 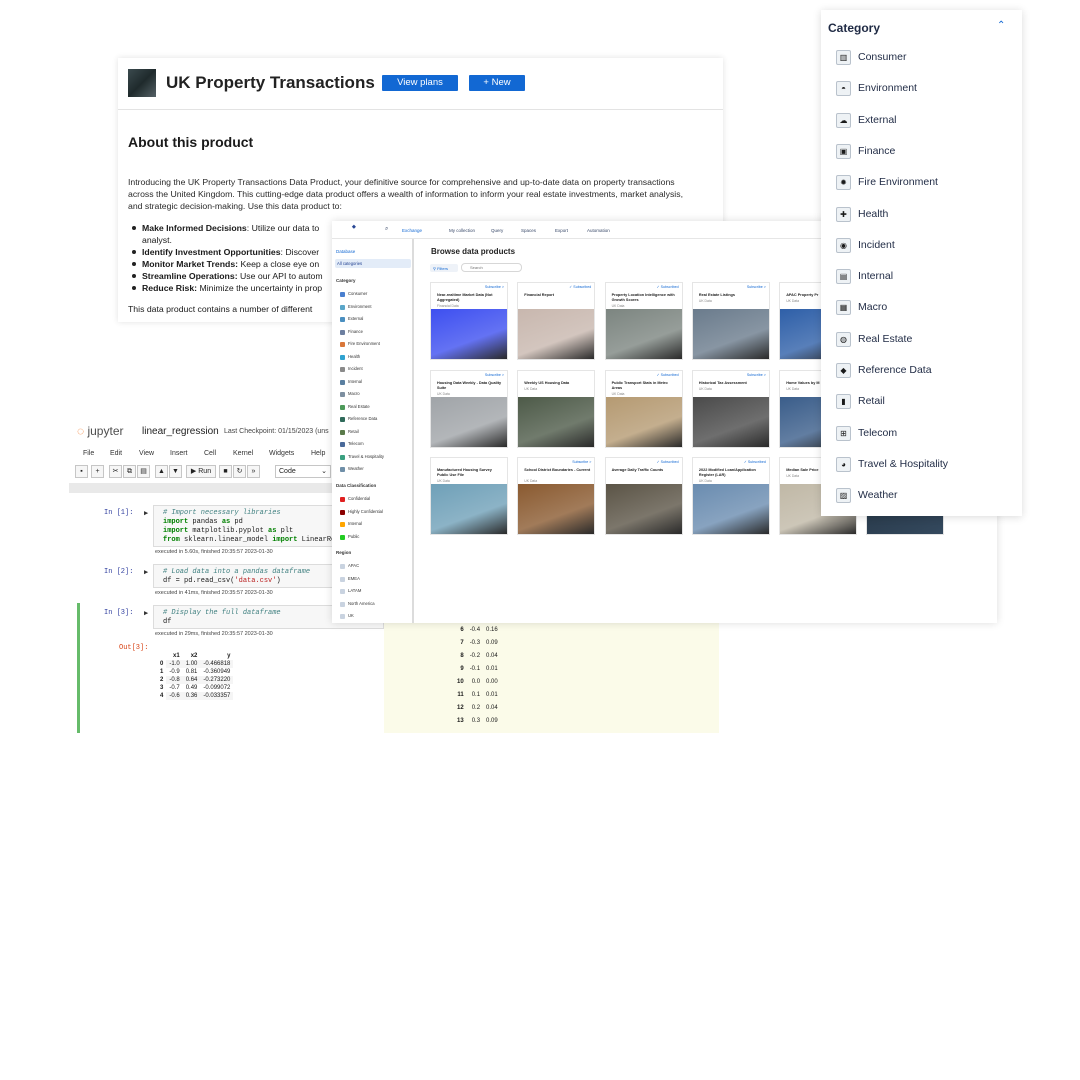 What do you see at coordinates (921, 402) in the screenshot?
I see `category-item-retail: ▮ Retail` at bounding box center [921, 402].